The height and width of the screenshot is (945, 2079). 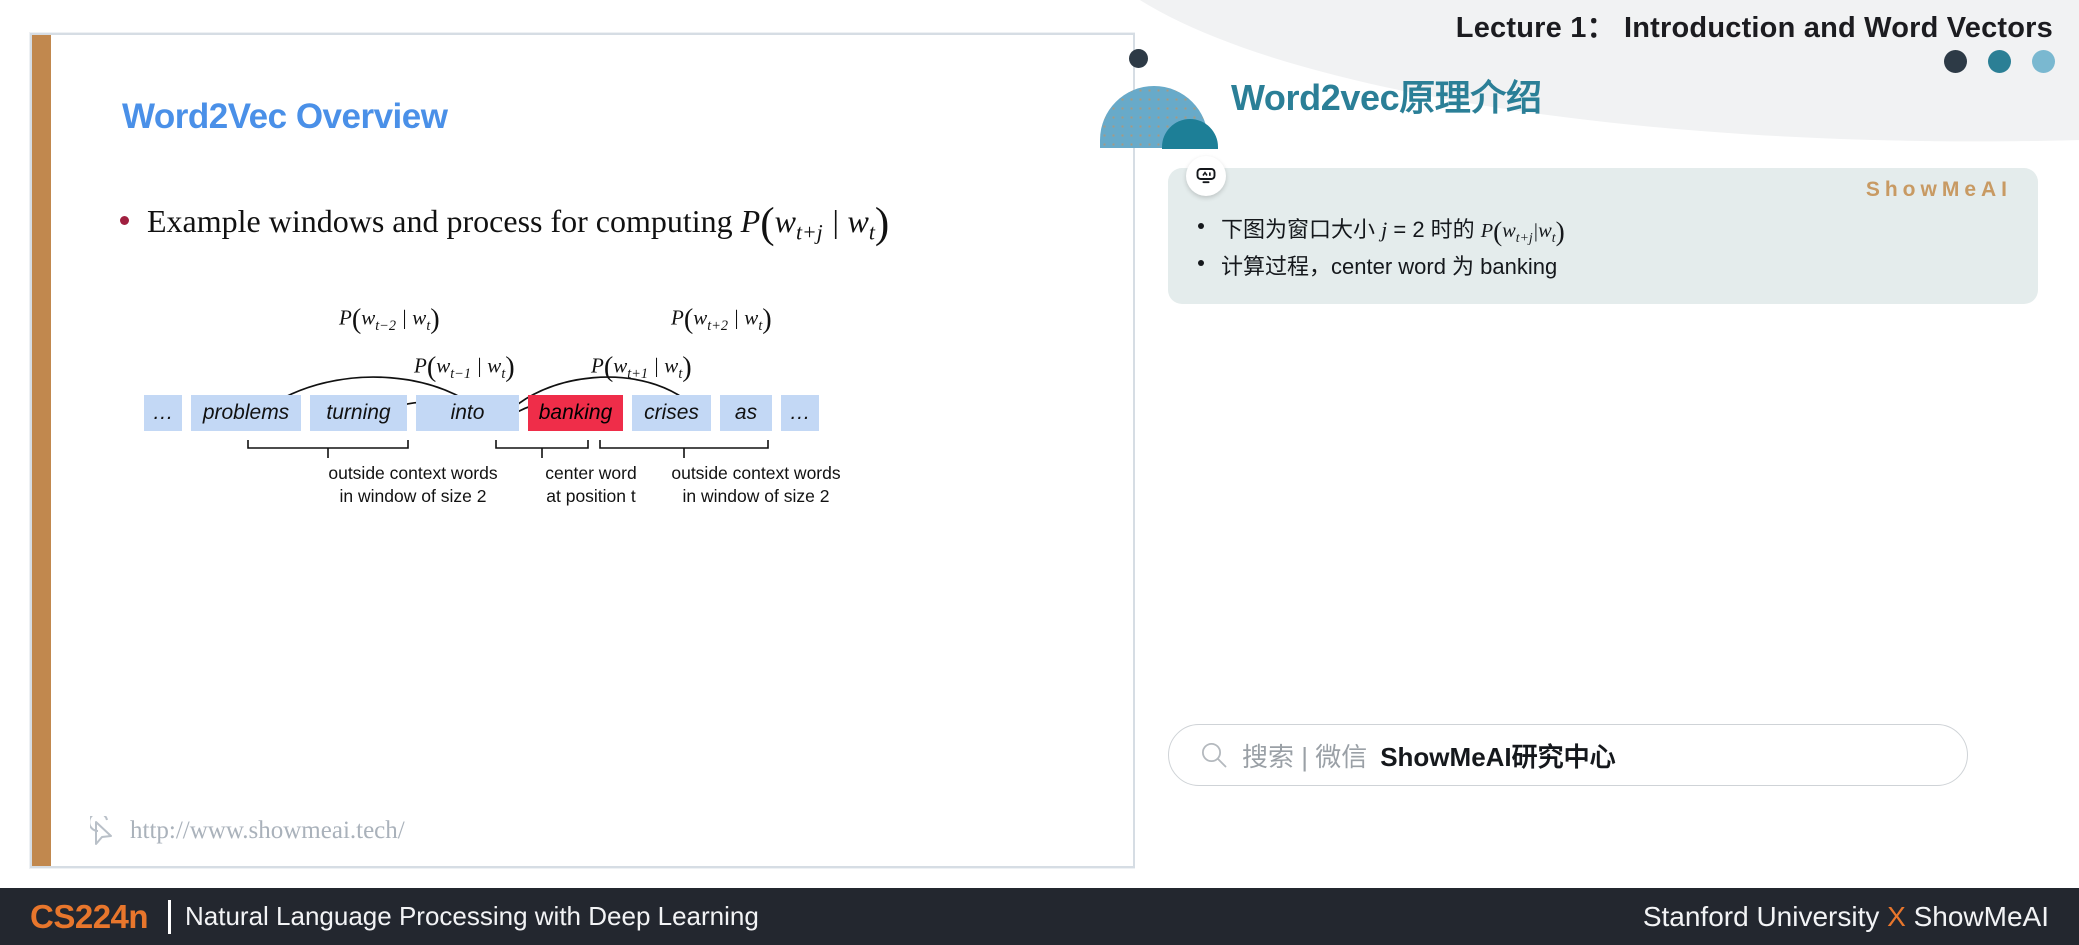 What do you see at coordinates (1393, 231) in the screenshot?
I see `card-bullet-1-text: 下图为窗口大小 j = 2 时的 P(wt+j|wt)` at bounding box center [1393, 231].